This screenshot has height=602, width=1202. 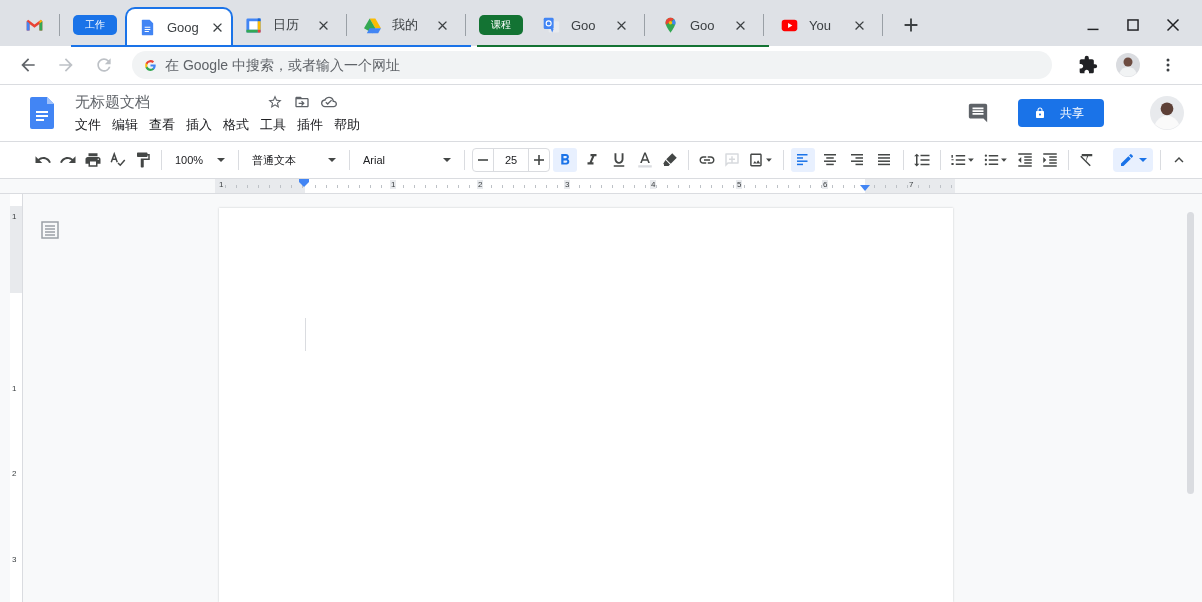 I want to click on zoom-dropdown: 100%, so click(x=200, y=160).